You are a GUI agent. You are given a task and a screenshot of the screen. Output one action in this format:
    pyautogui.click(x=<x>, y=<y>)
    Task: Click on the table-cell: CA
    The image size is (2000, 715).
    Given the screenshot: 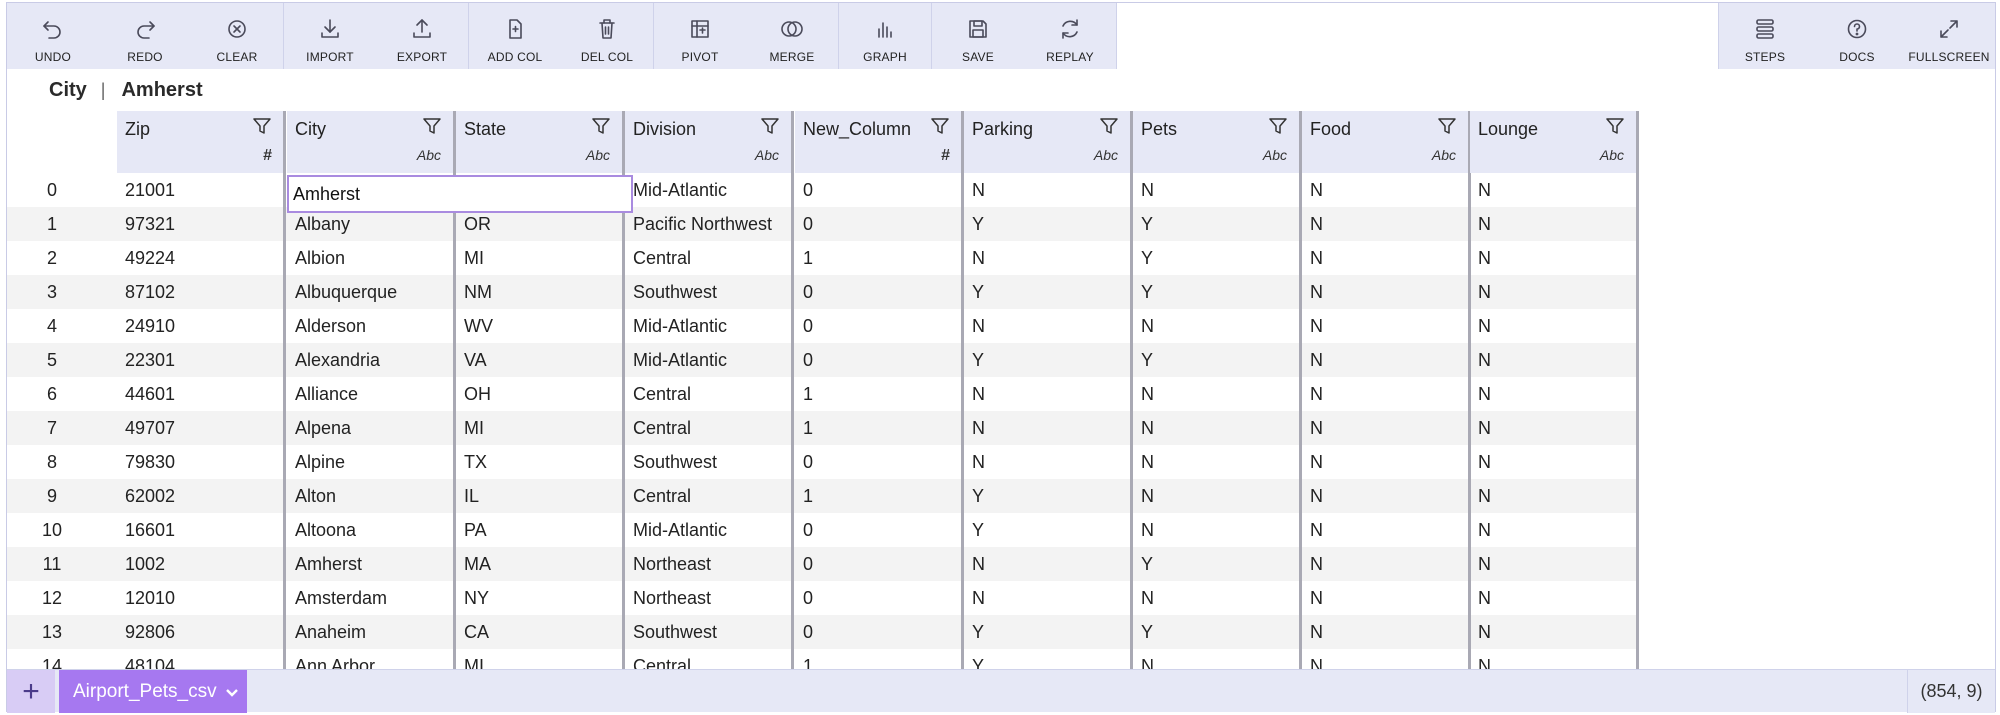 What is the action you would take?
    pyautogui.click(x=540, y=632)
    